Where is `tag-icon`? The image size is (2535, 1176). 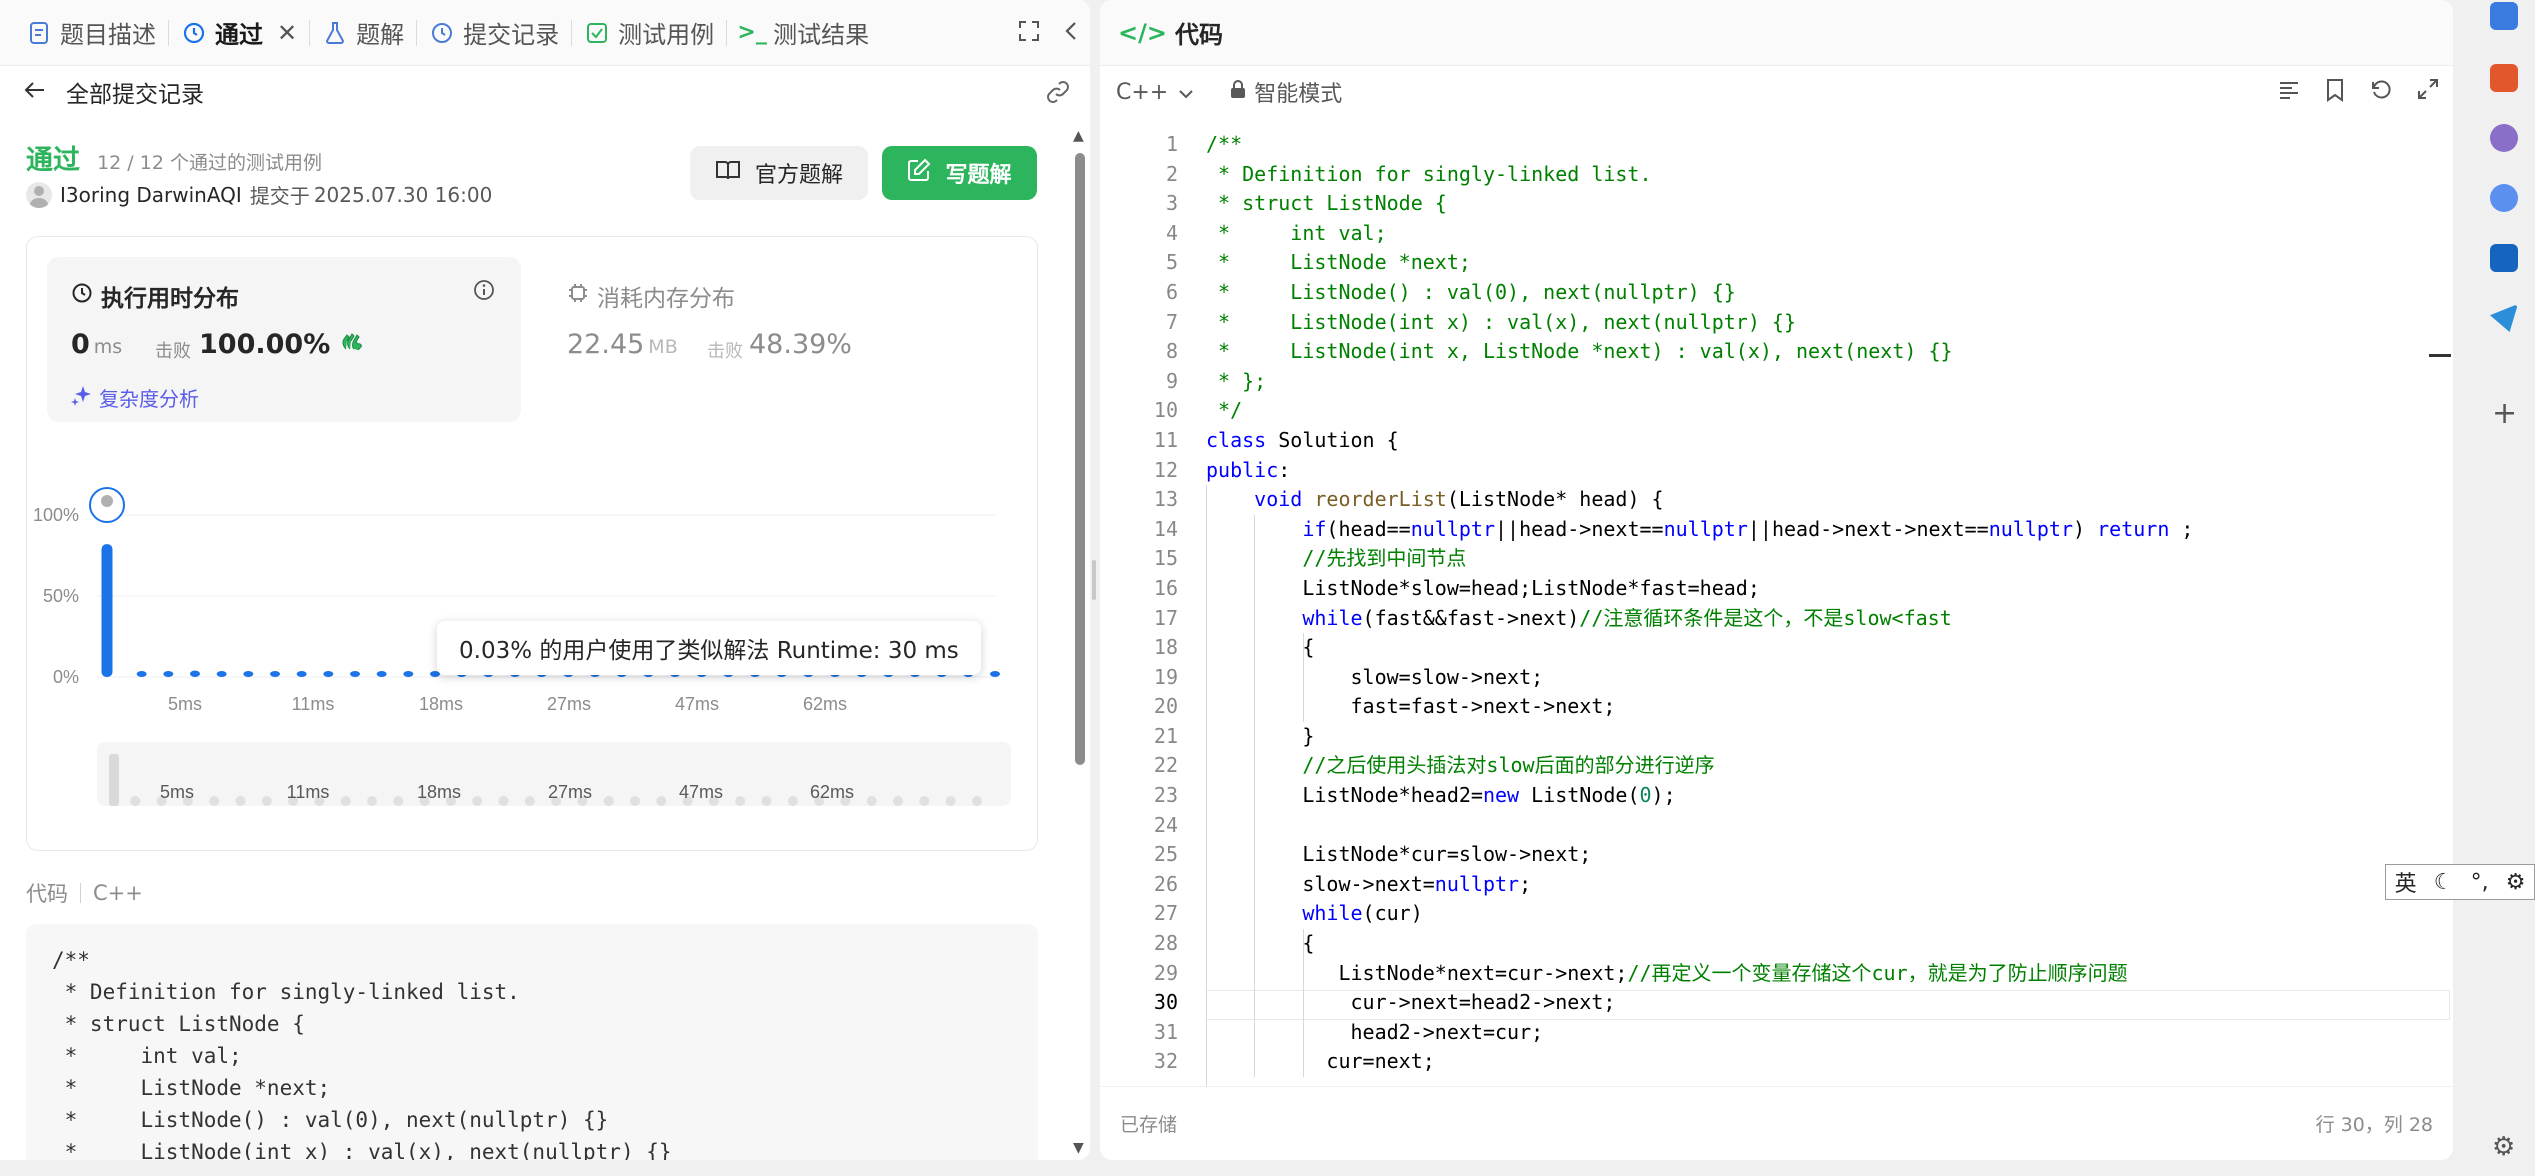 tag-icon is located at coordinates (2504, 16).